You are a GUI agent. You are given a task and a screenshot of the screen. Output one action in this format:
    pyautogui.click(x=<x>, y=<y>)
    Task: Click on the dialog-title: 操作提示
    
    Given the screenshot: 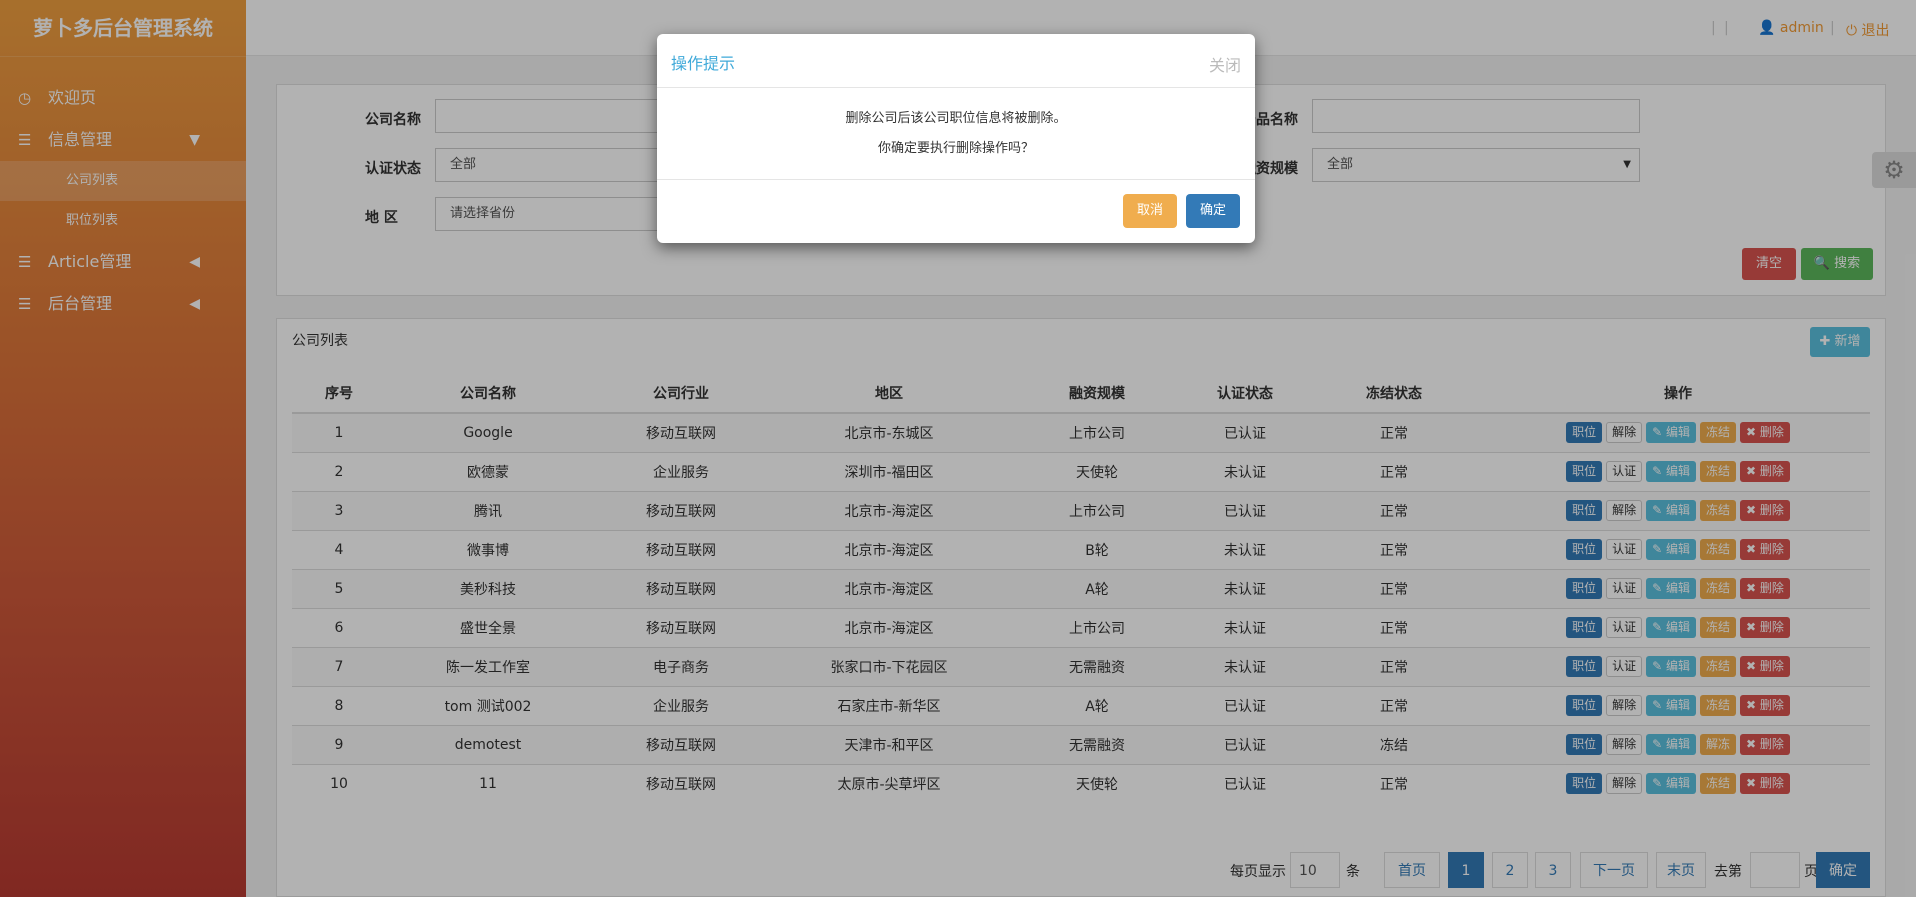 What is the action you would take?
    pyautogui.click(x=703, y=63)
    